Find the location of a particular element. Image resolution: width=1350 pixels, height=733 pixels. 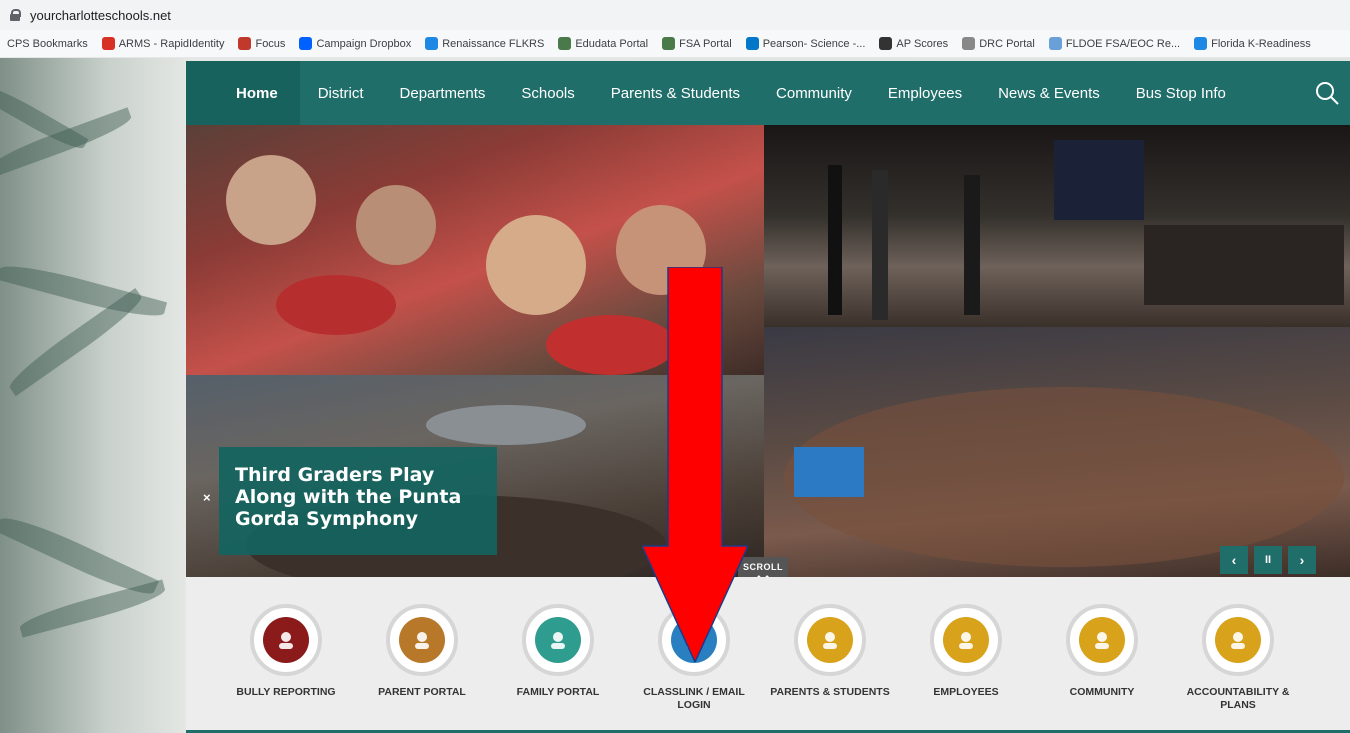

bookmark-item: DRC Portal is located at coordinates (998, 43).